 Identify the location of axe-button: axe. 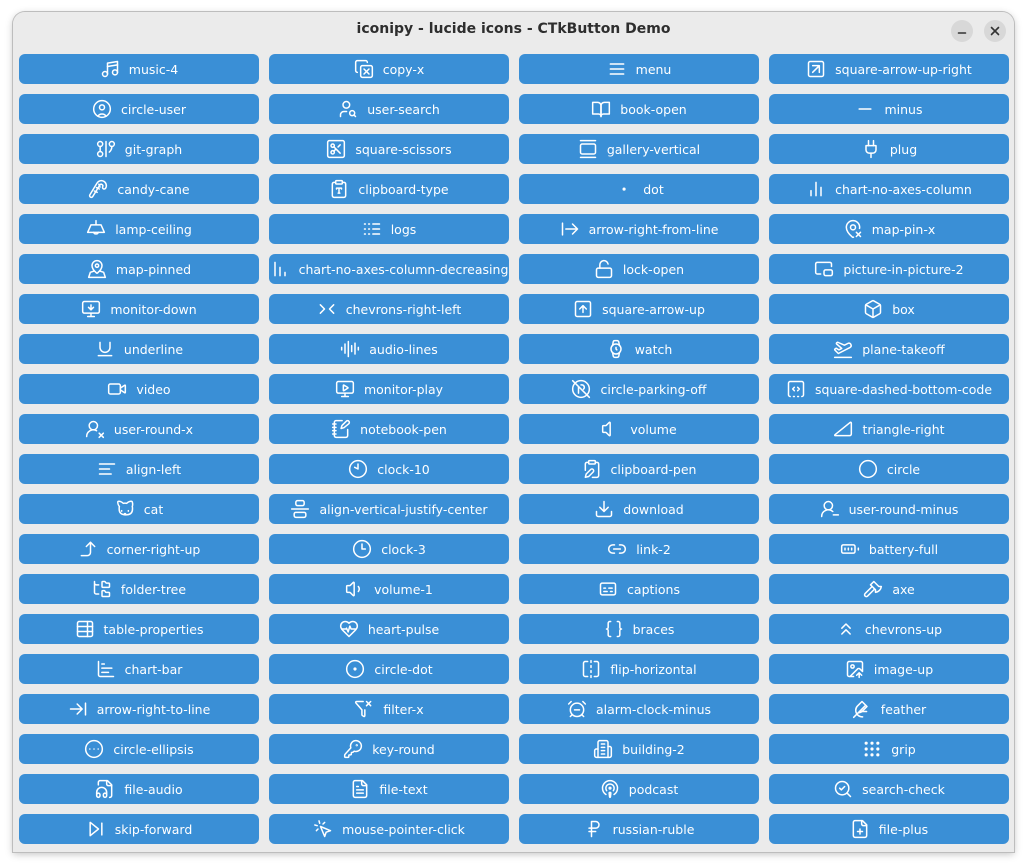
(889, 589).